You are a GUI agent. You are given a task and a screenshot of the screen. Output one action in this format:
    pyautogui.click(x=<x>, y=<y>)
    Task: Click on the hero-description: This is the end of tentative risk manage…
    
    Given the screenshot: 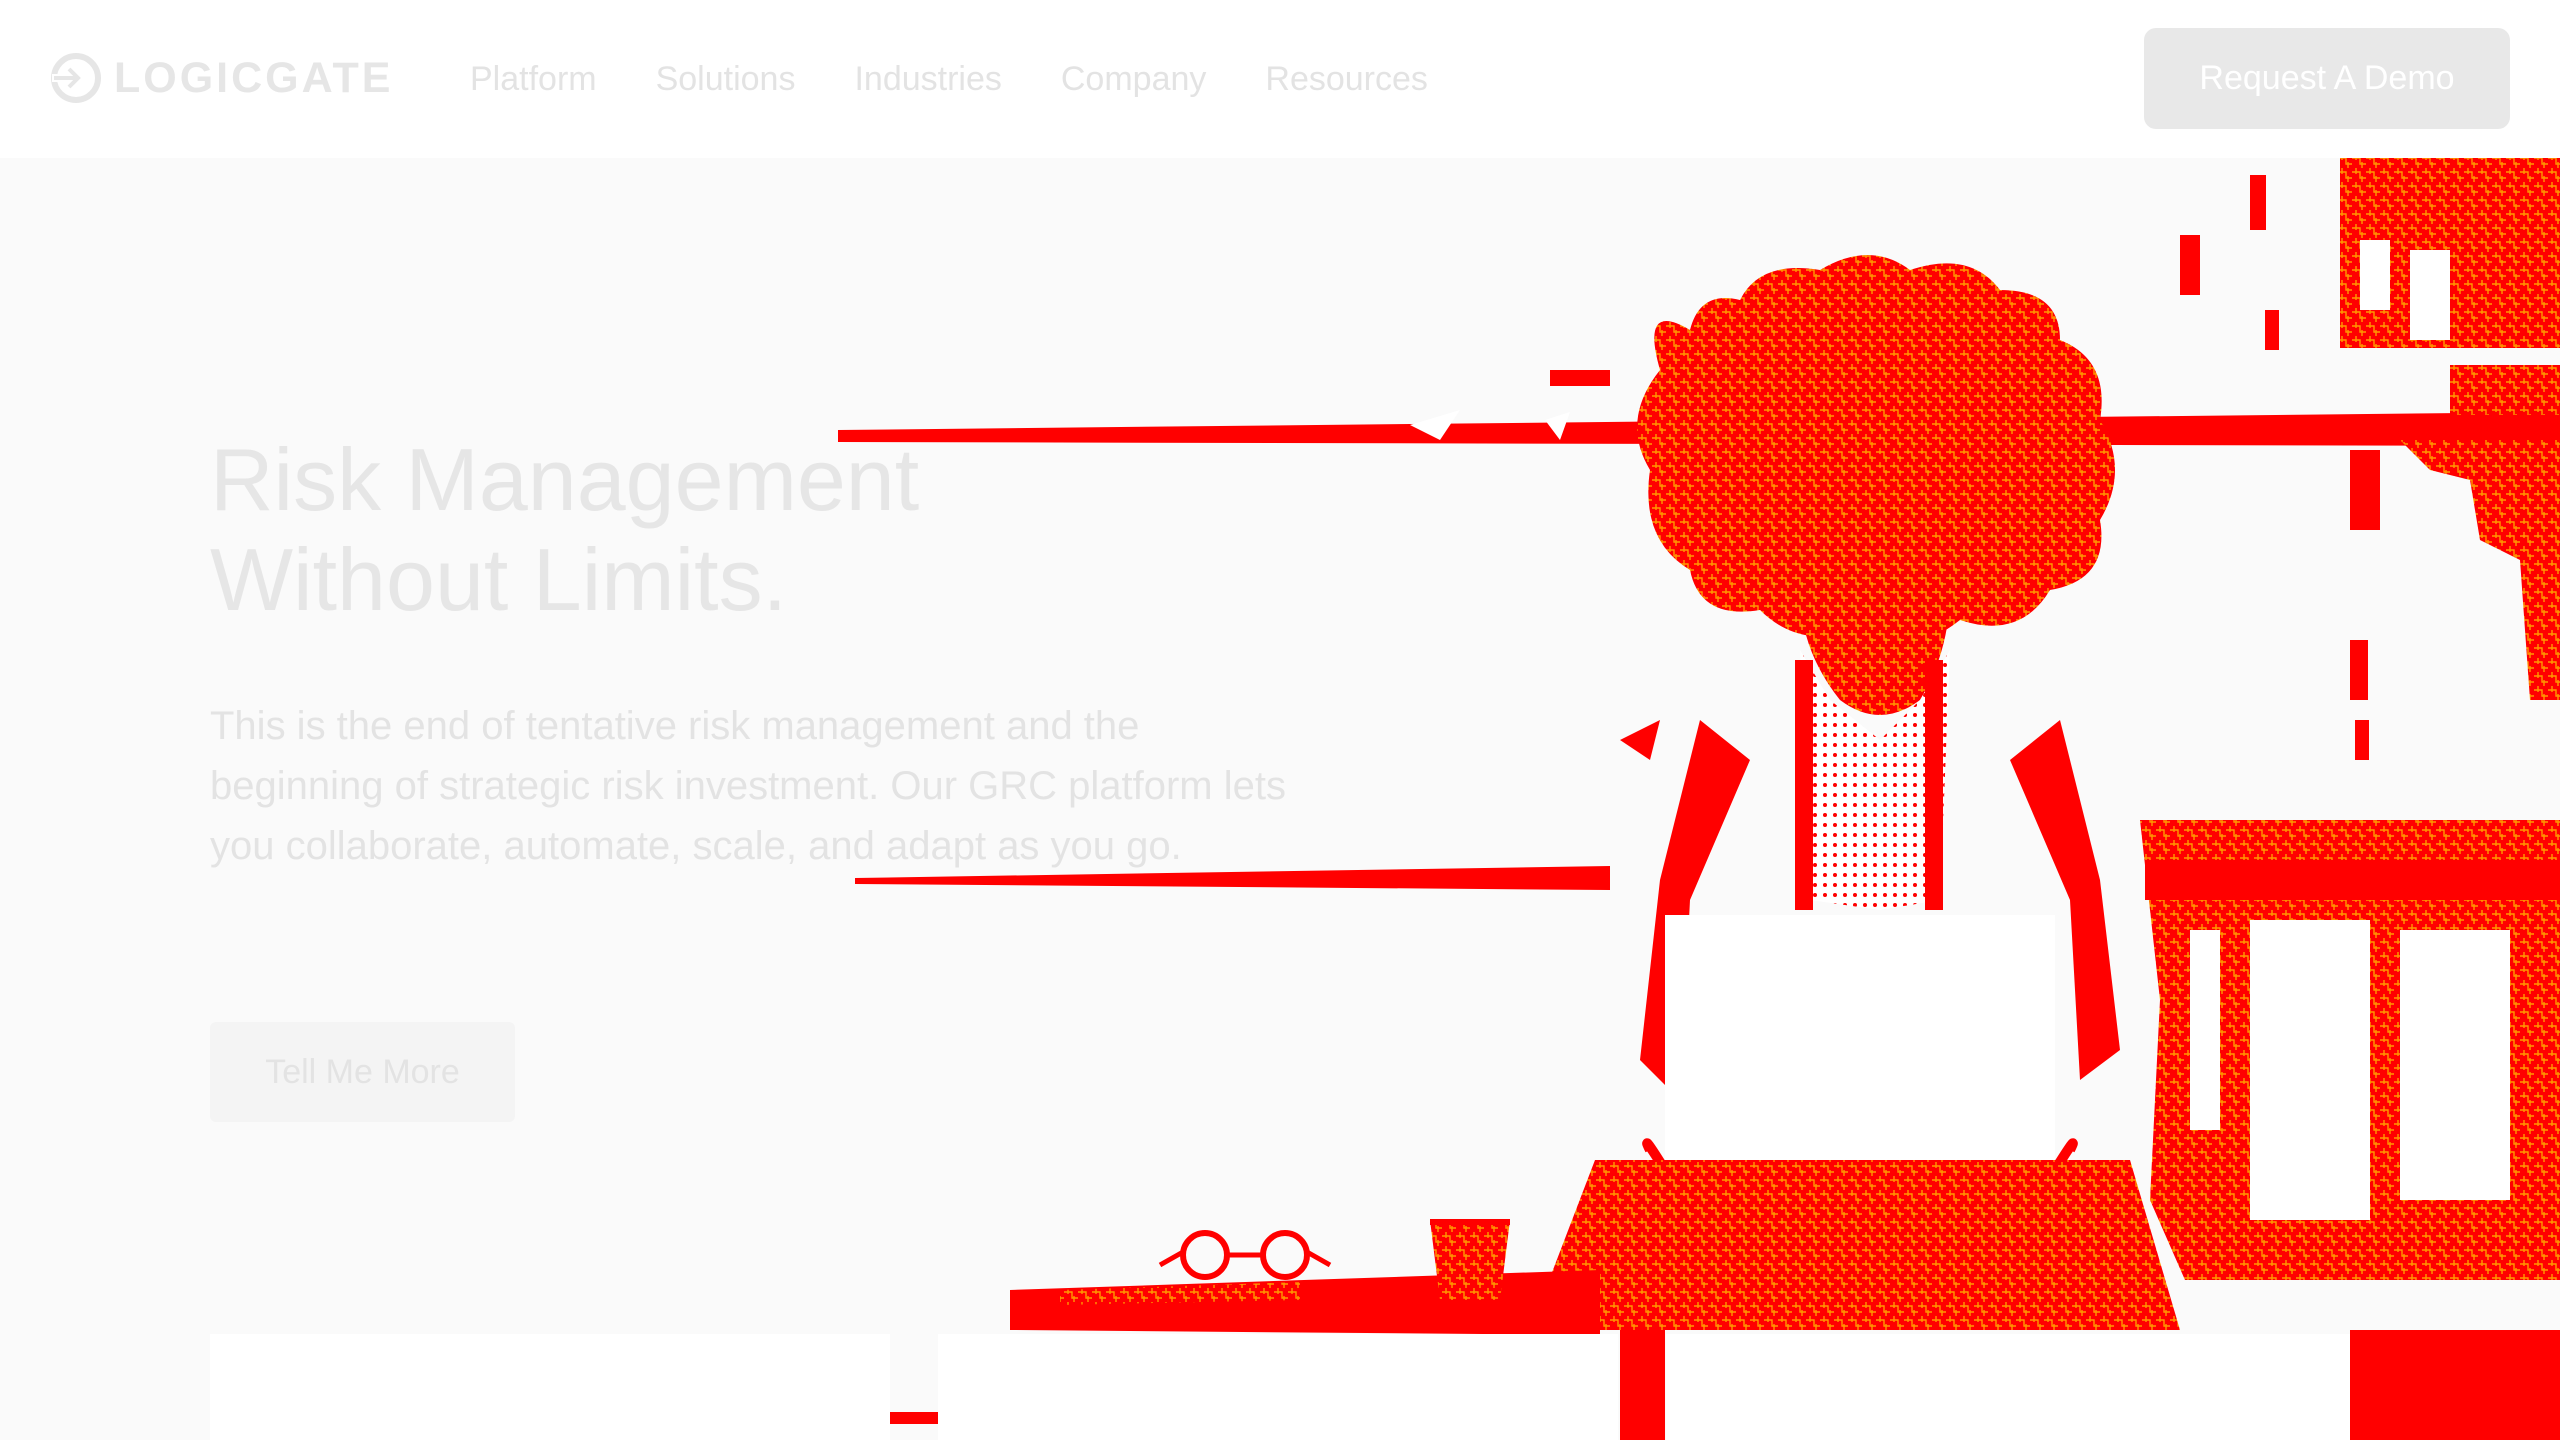 What is the action you would take?
    pyautogui.click(x=748, y=786)
    